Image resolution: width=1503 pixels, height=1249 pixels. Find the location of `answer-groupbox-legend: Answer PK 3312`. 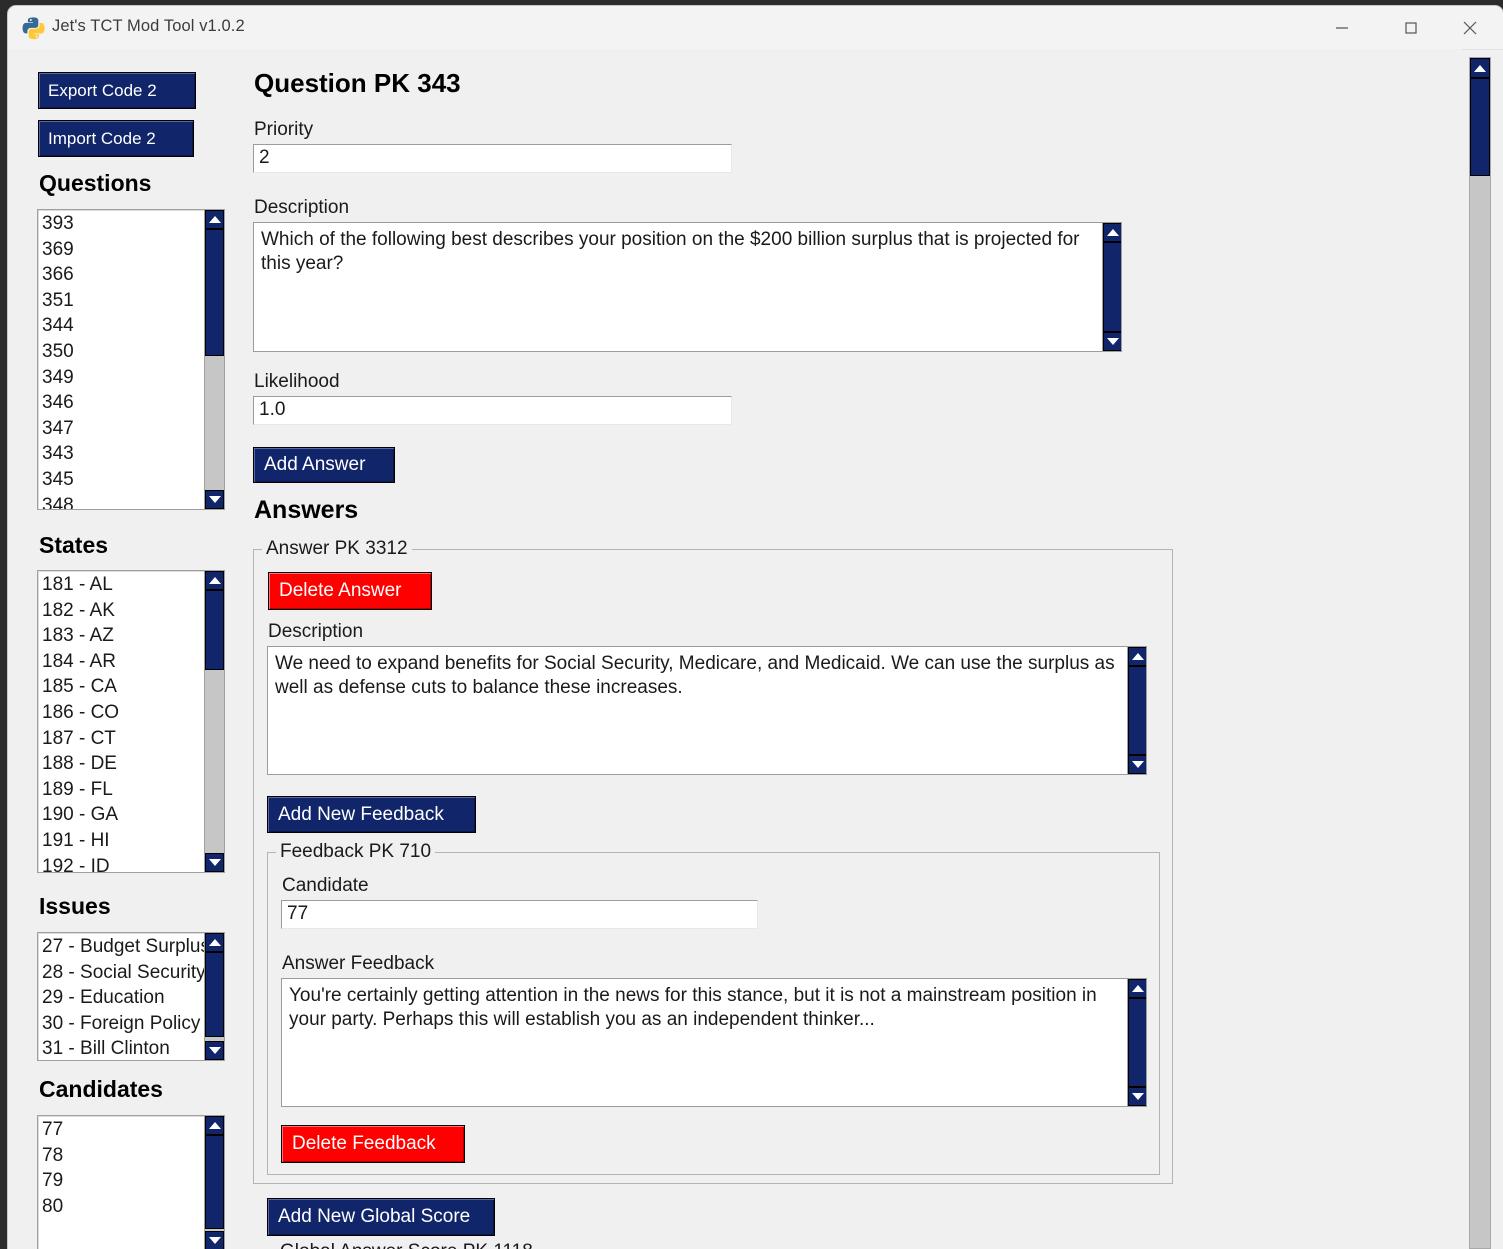

answer-groupbox-legend: Answer PK 3312 is located at coordinates (337, 549).